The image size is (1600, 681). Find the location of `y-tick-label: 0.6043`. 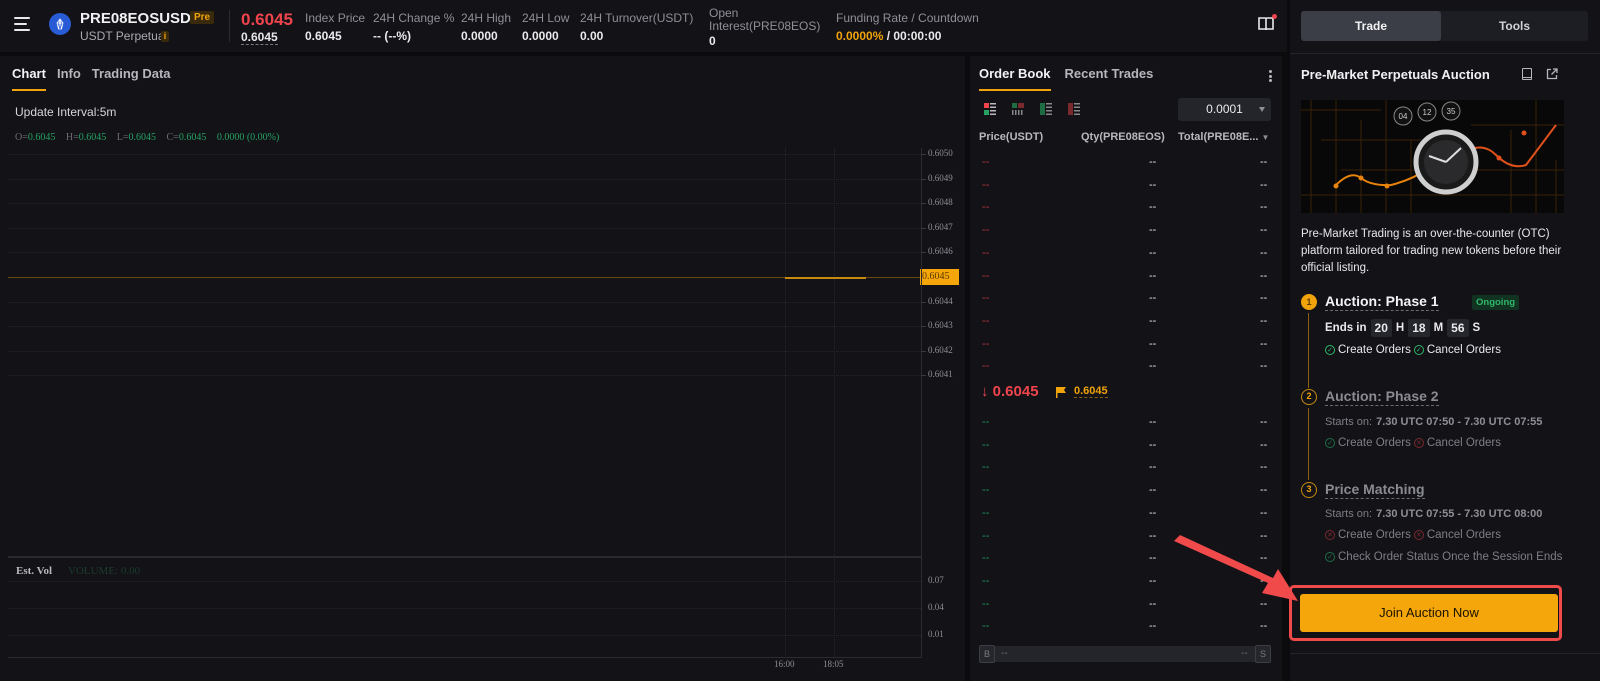

y-tick-label: 0.6043 is located at coordinates (940, 325).